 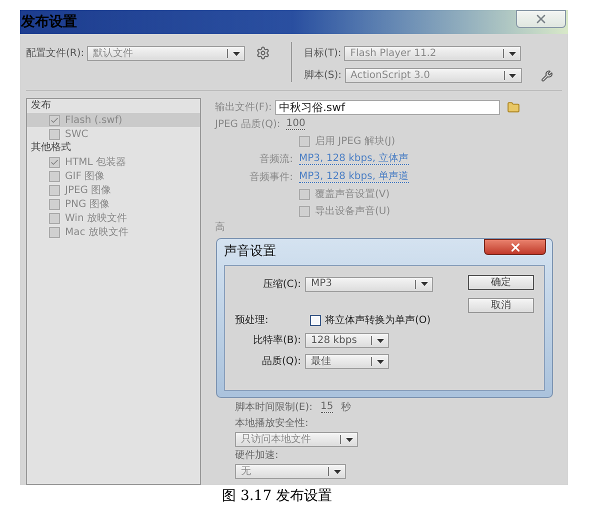 I want to click on close-button, so click(x=515, y=247).